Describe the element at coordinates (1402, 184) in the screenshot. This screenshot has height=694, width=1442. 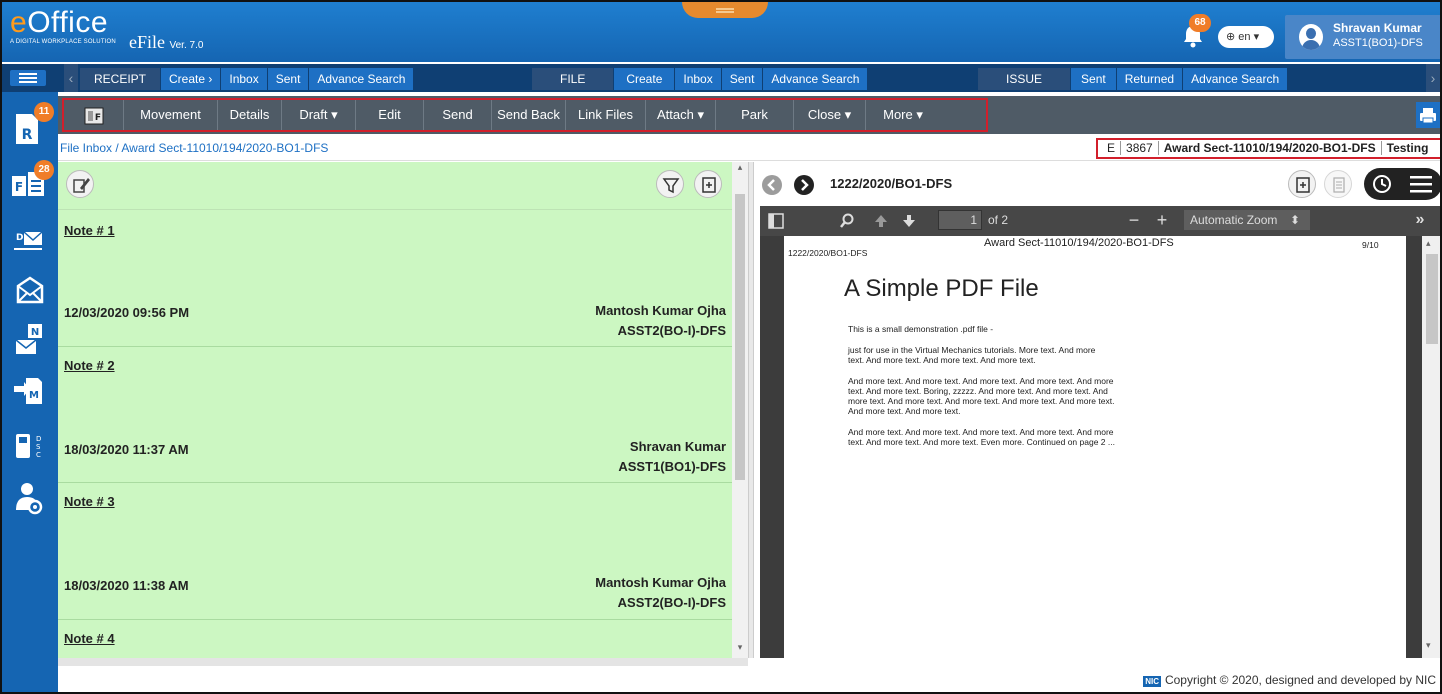
I see `history-menu-group` at that location.